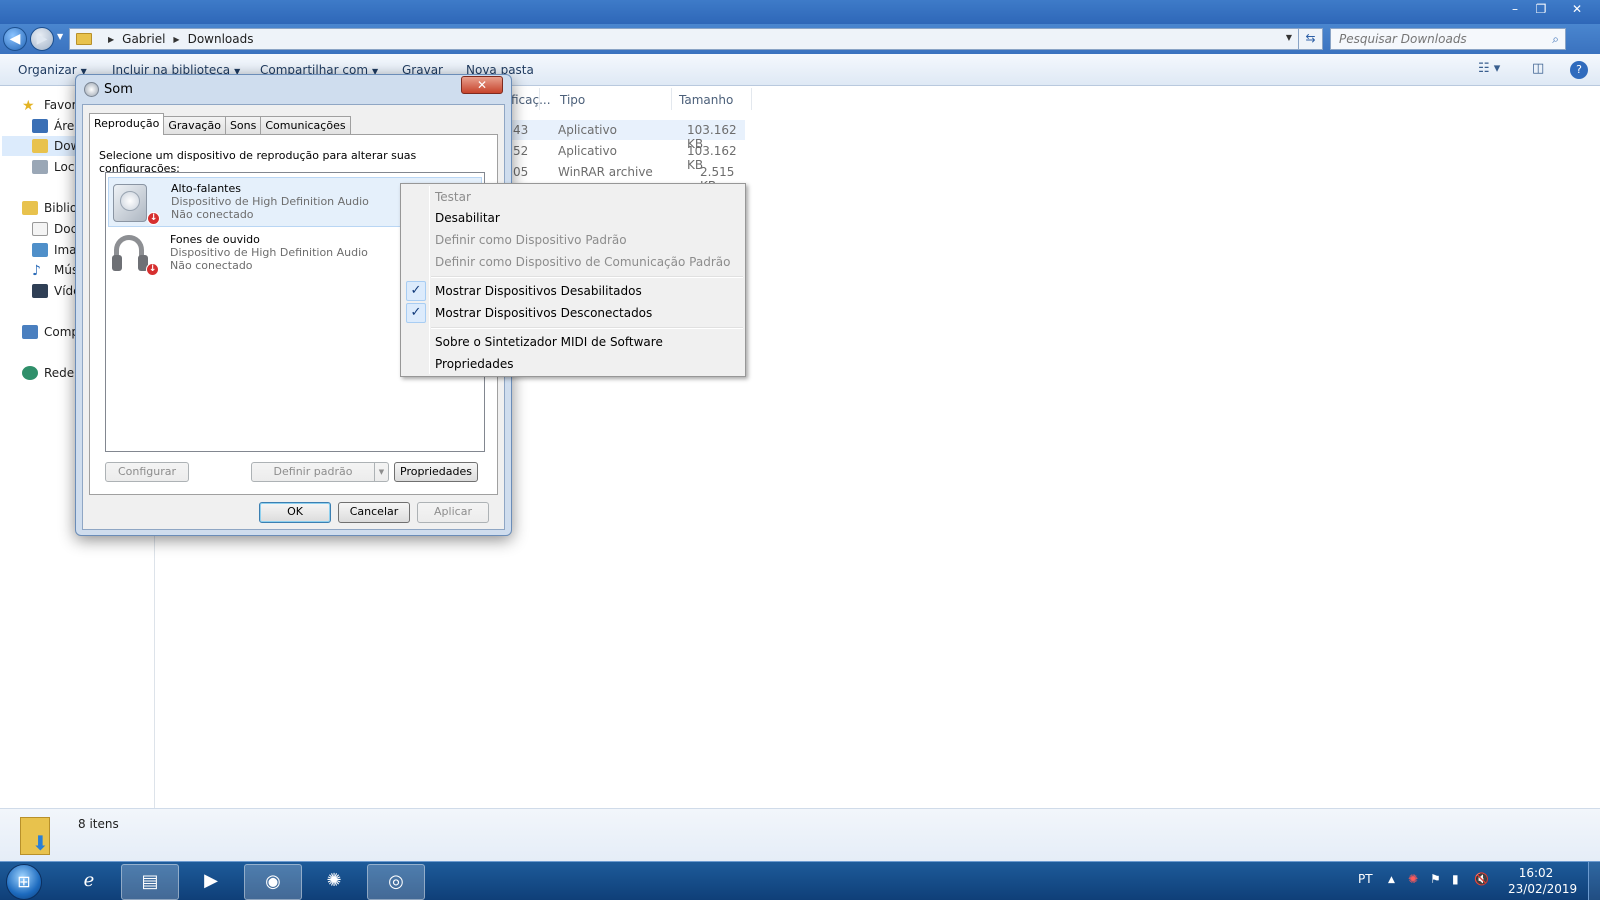 This screenshot has width=1600, height=900. What do you see at coordinates (436, 472) in the screenshot?
I see `properties-button: Propriedades` at bounding box center [436, 472].